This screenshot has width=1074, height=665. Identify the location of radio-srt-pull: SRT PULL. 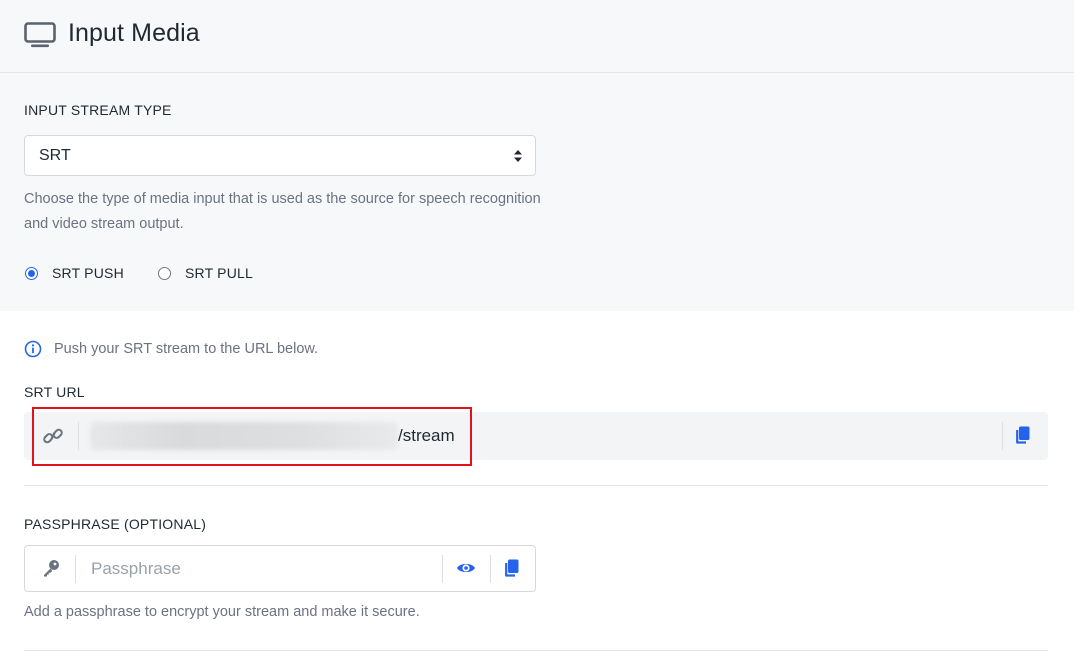
(205, 273).